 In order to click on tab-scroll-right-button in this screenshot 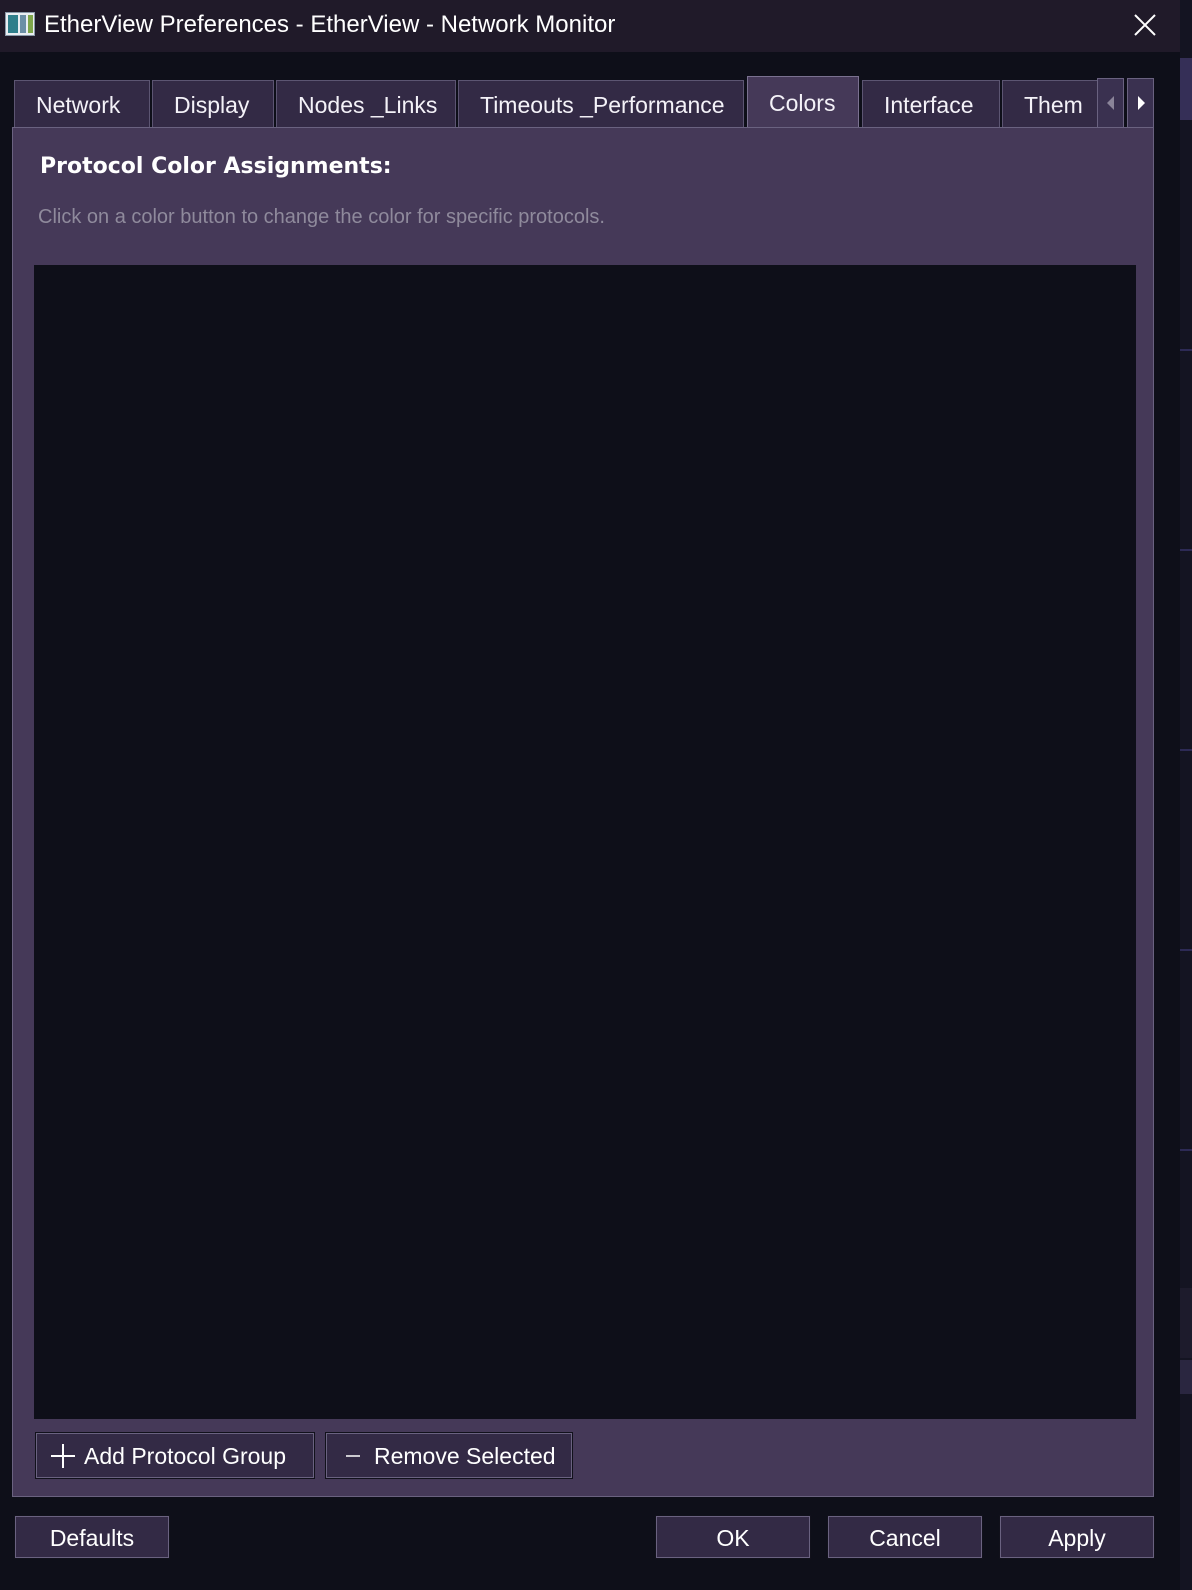, I will do `click(1140, 103)`.